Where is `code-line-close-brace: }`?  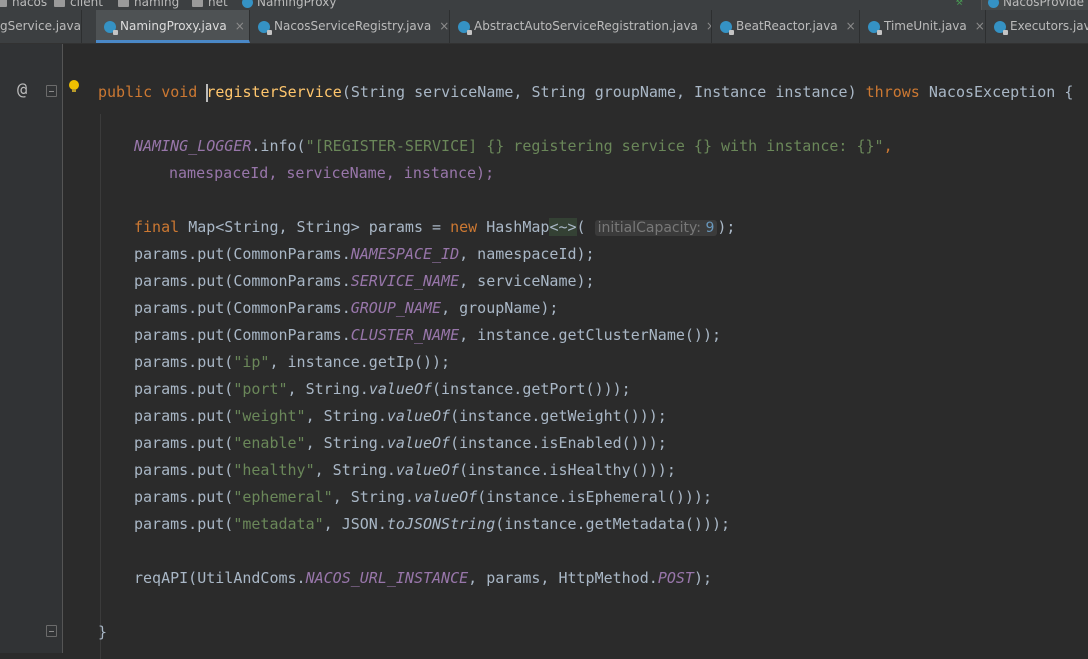 code-line-close-brace: } is located at coordinates (103, 632).